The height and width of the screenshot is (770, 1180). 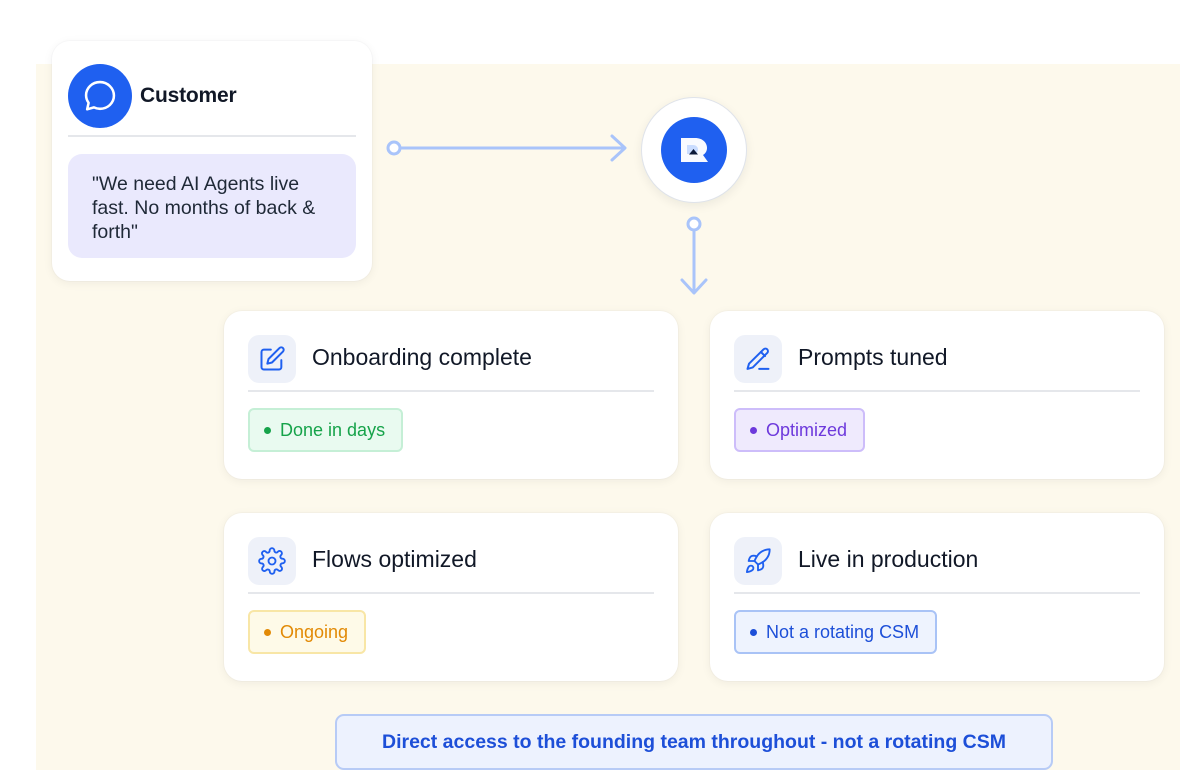 I want to click on customer-divider, so click(x=212, y=136).